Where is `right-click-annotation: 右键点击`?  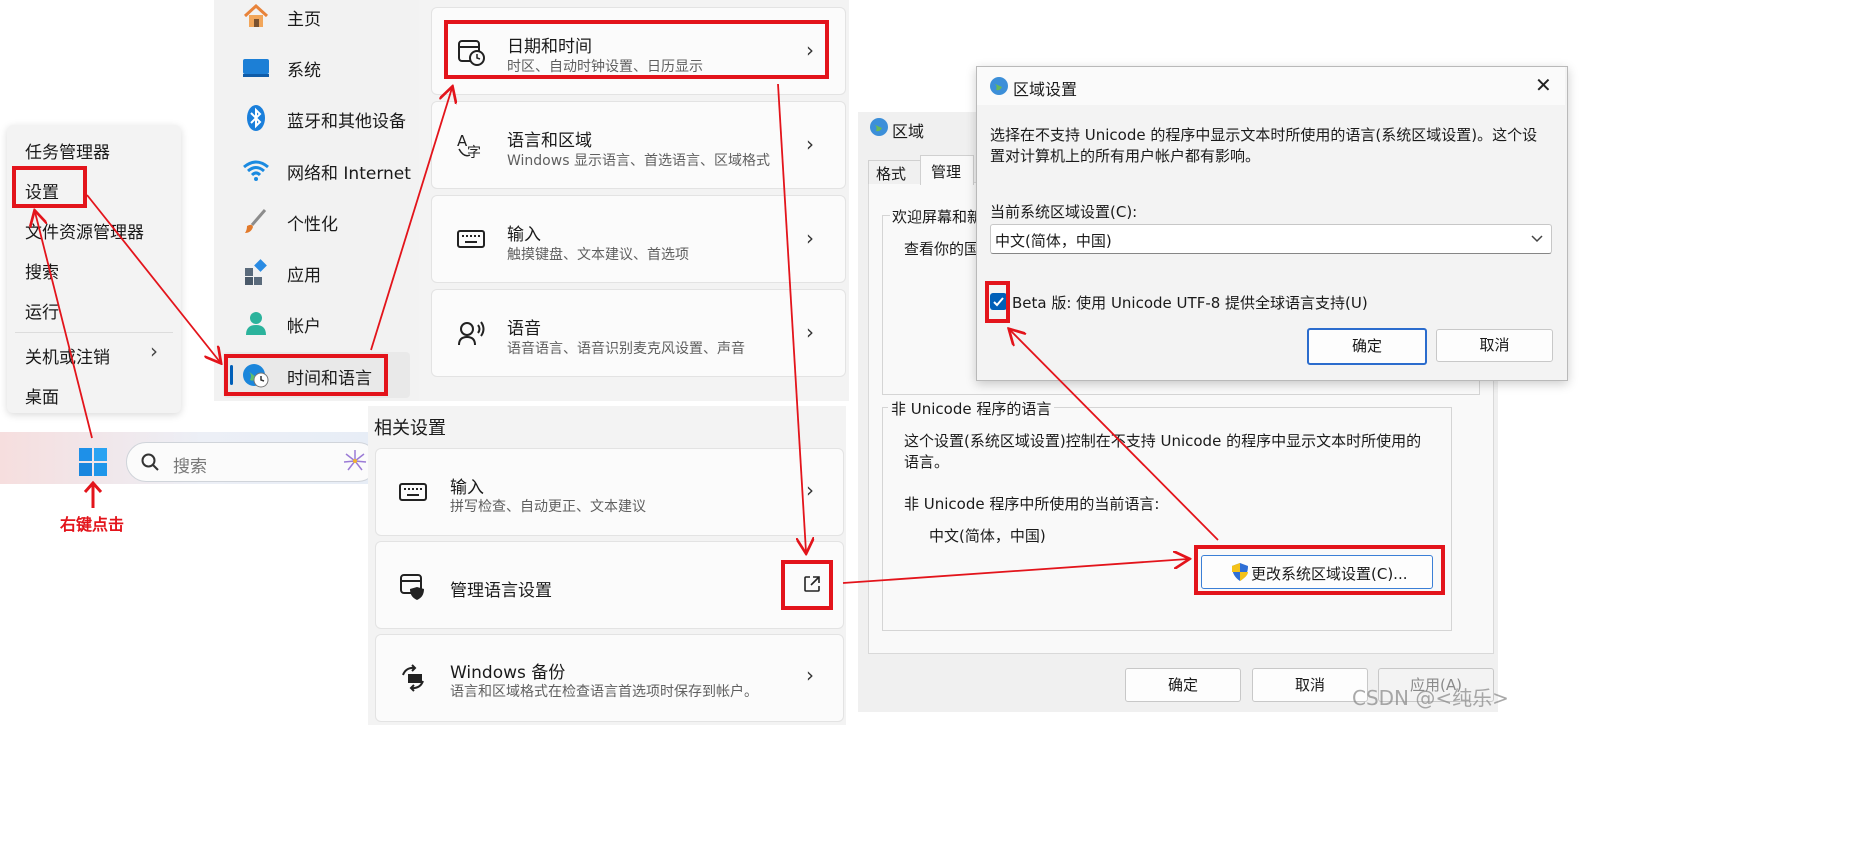
right-click-annotation: 右键点击 is located at coordinates (92, 524).